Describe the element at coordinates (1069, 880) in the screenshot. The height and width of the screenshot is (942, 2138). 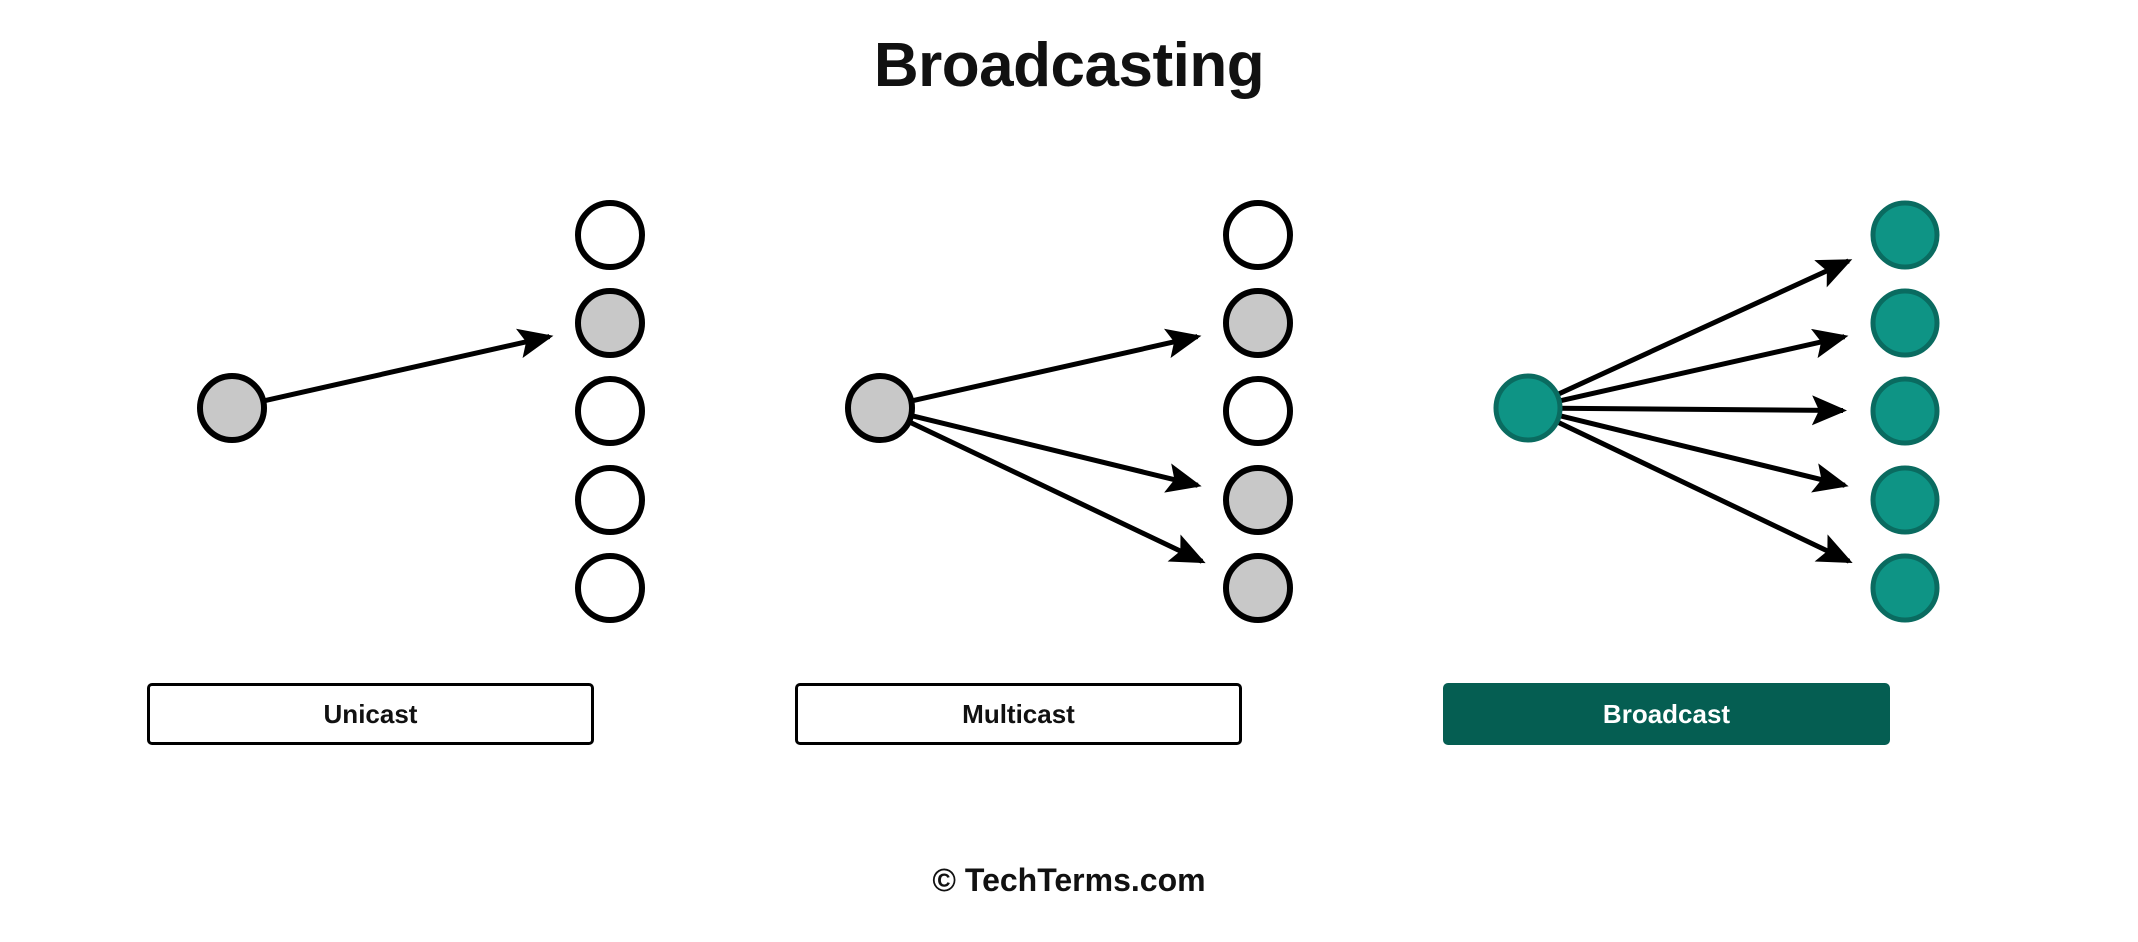
I see `copyright-footer: © TechTerms.com` at that location.